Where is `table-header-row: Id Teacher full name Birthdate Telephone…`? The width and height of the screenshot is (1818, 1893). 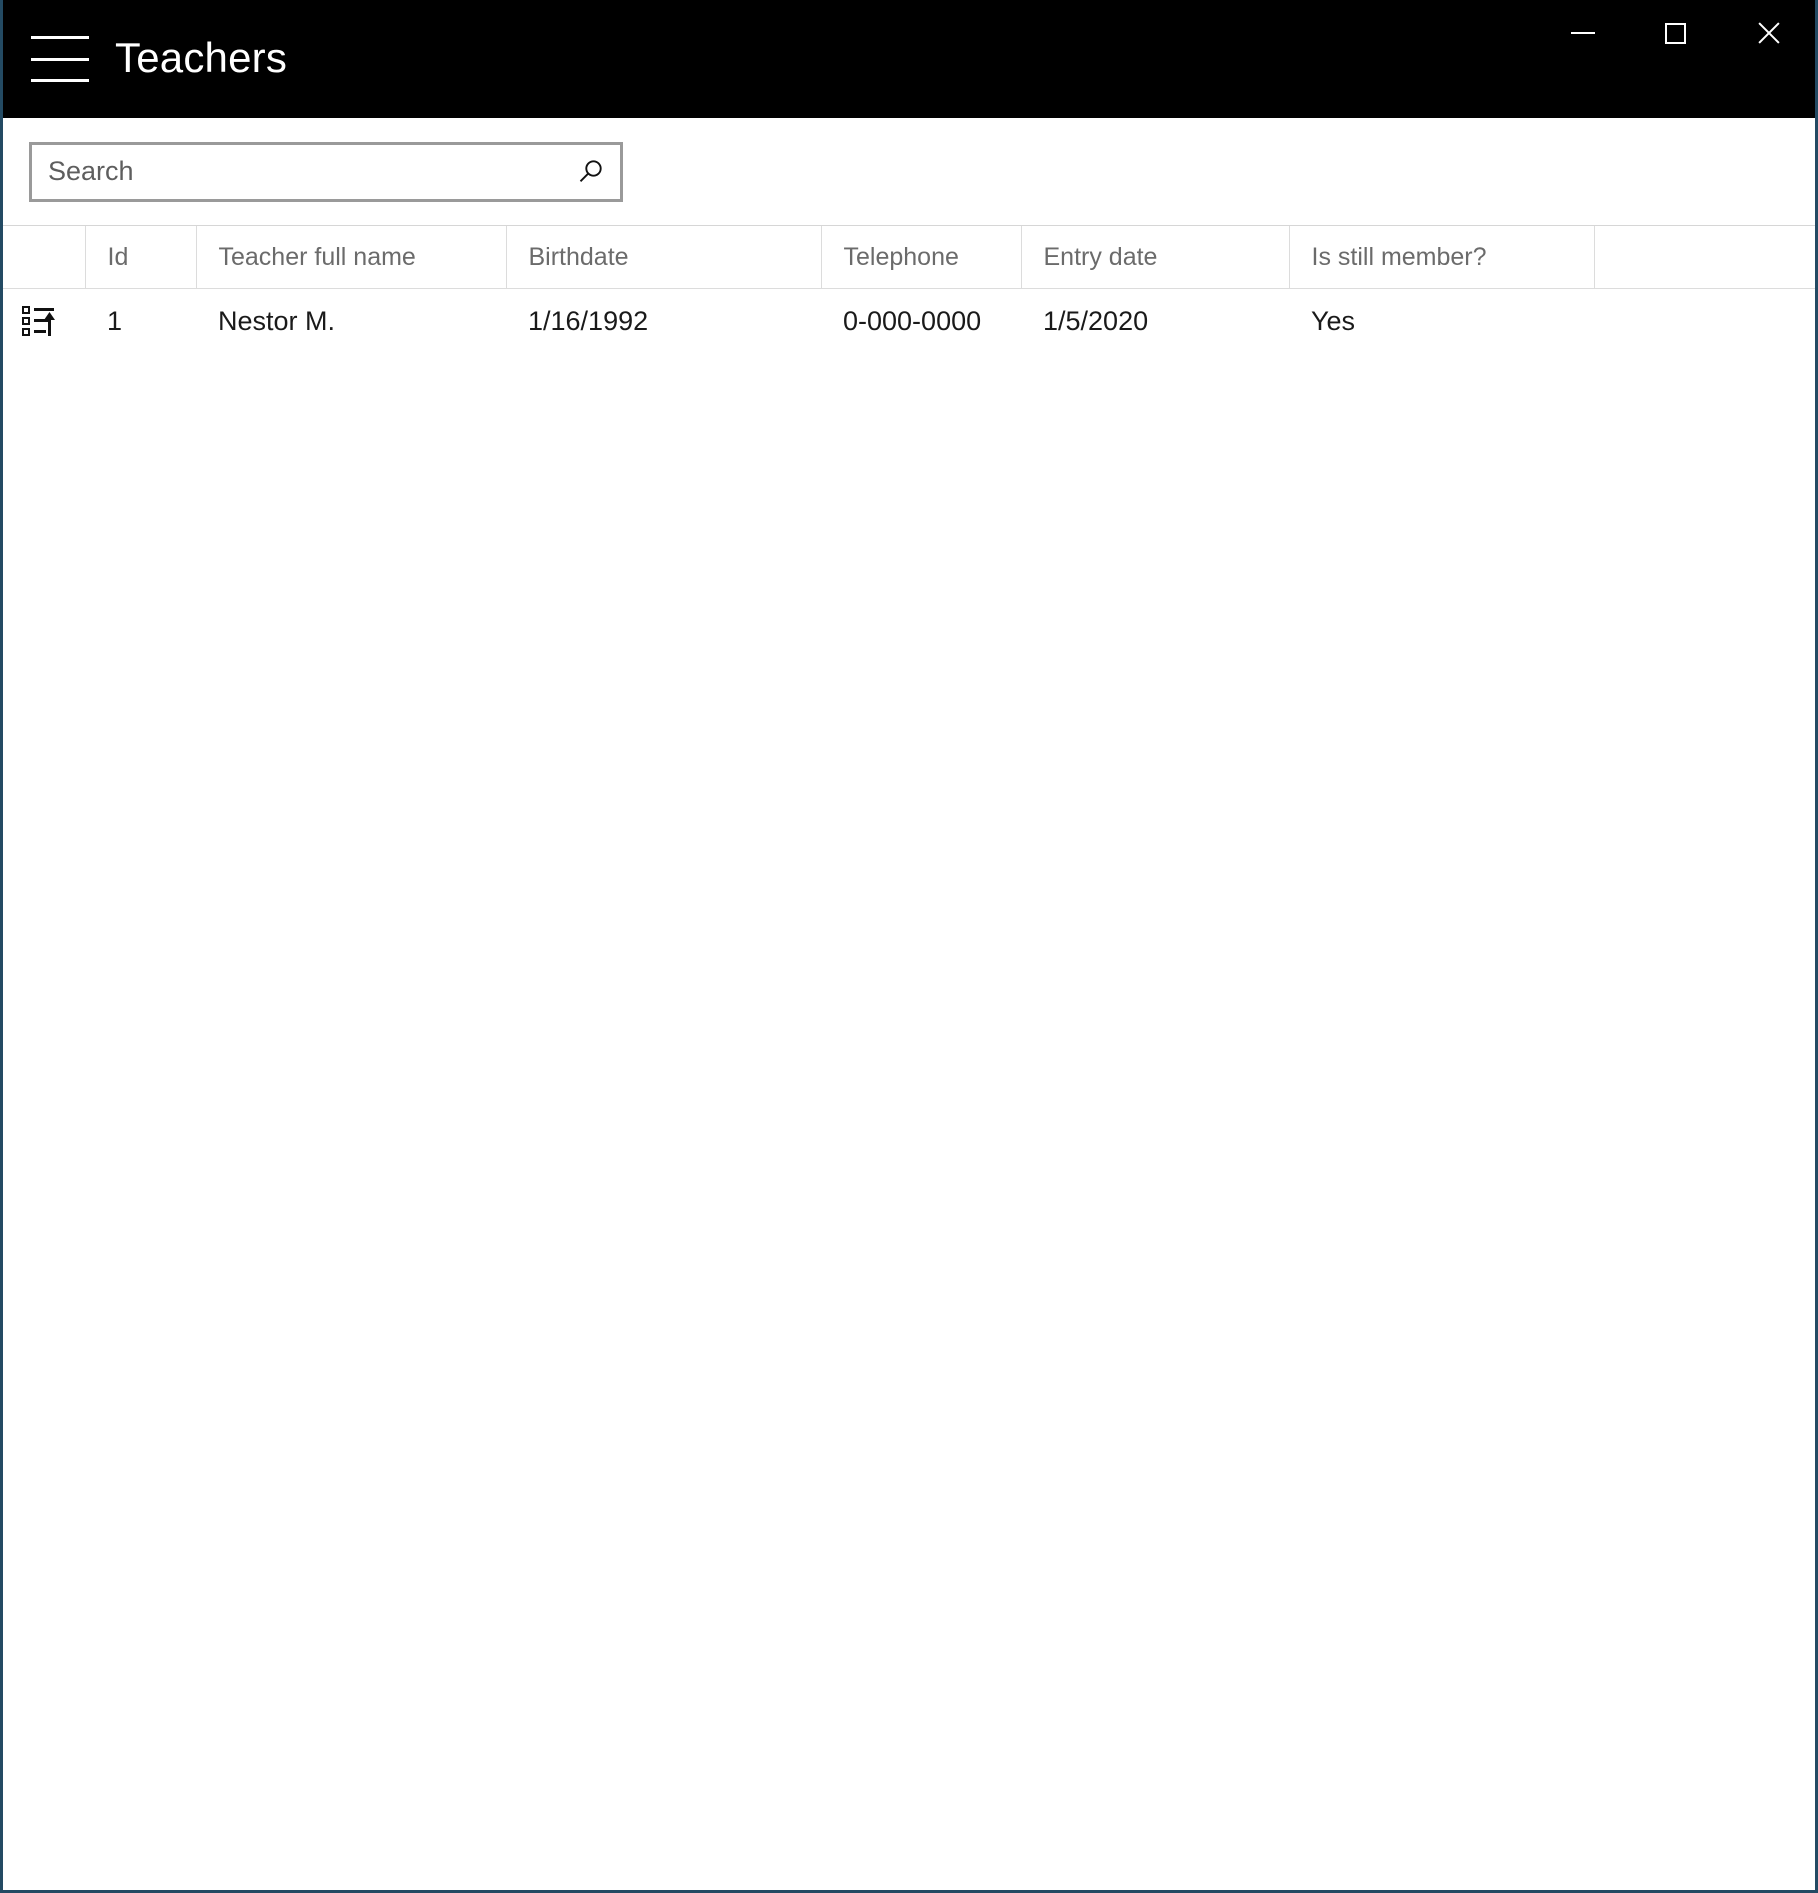
table-header-row: Id Teacher full name Birthdate Telephone… is located at coordinates (909, 257).